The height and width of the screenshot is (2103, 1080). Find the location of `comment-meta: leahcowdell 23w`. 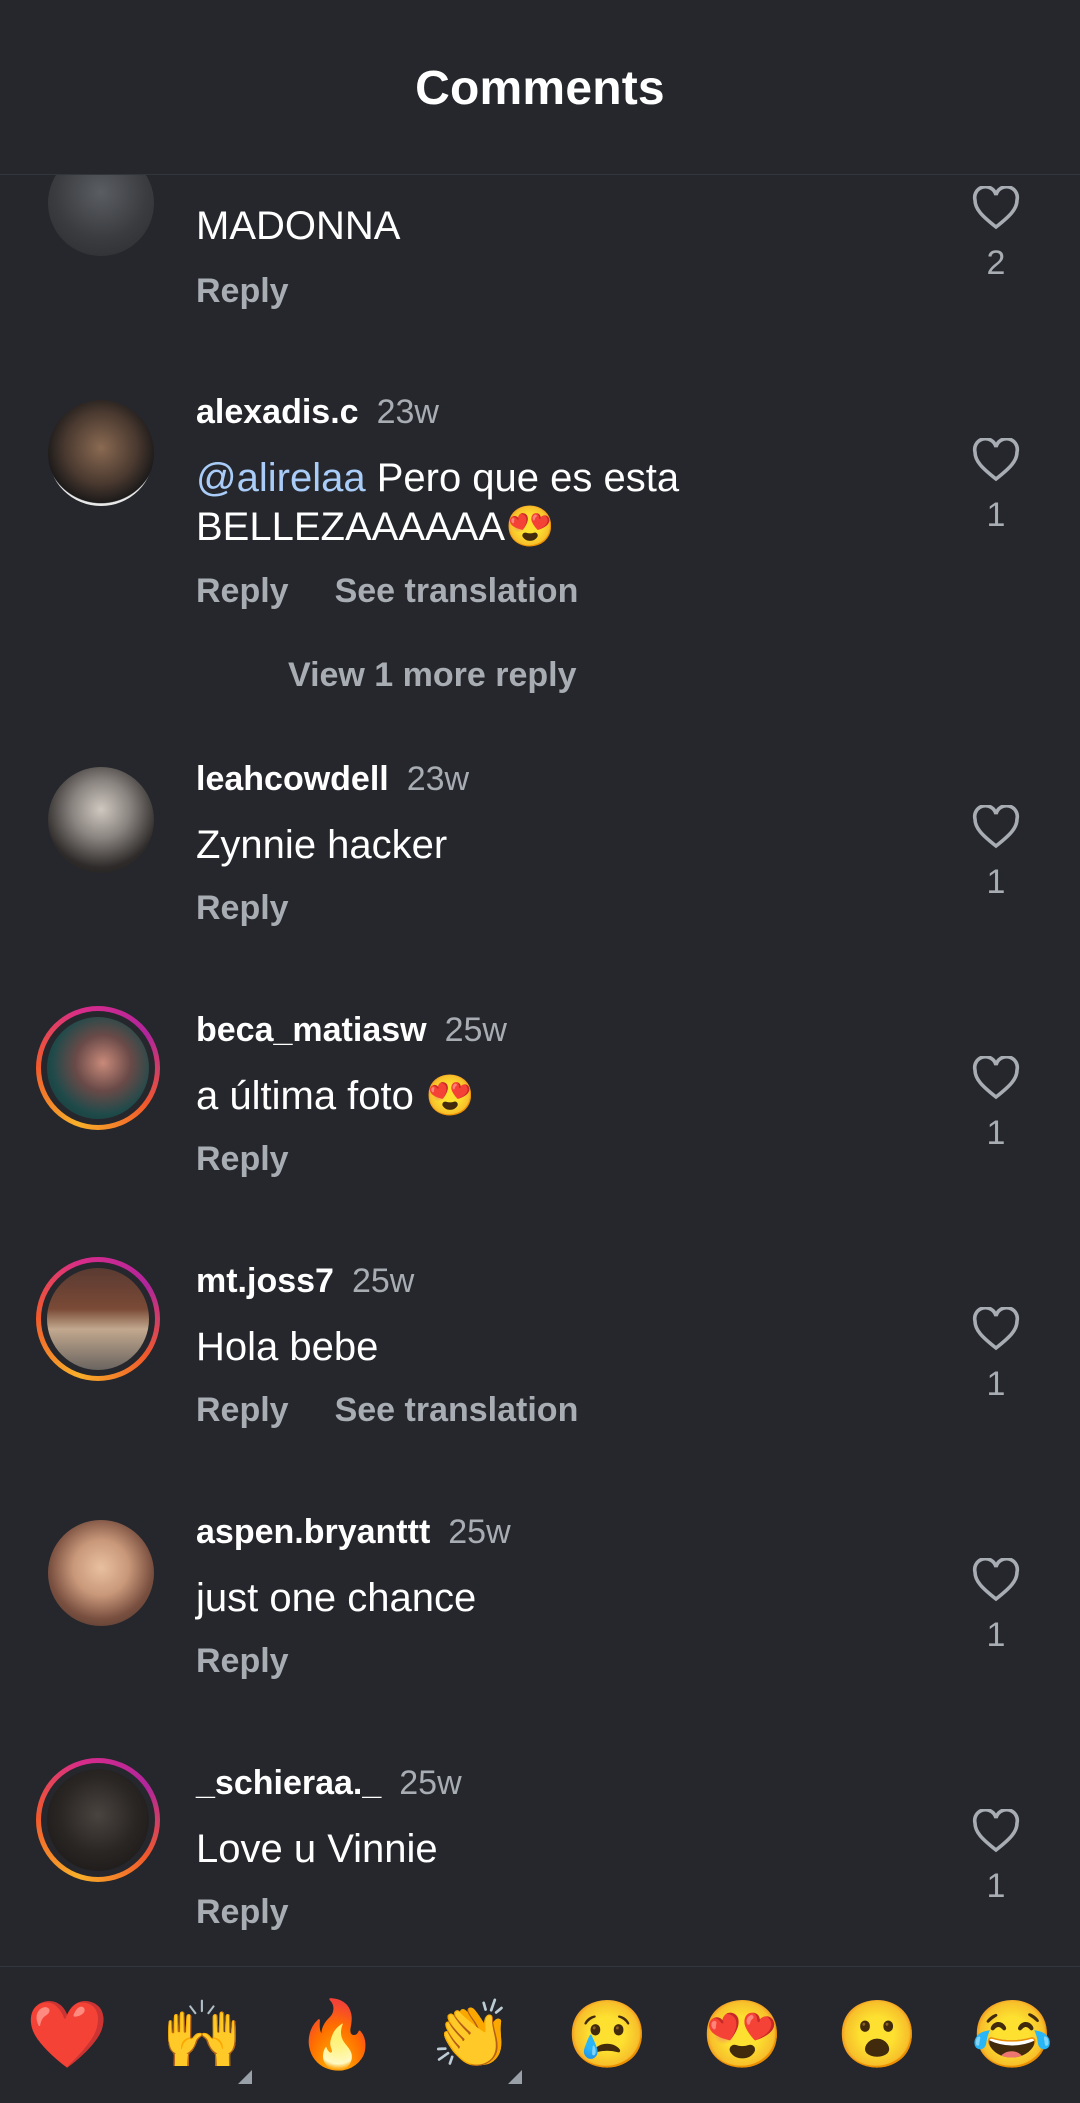

comment-meta: leahcowdell 23w is located at coordinates (332, 779).